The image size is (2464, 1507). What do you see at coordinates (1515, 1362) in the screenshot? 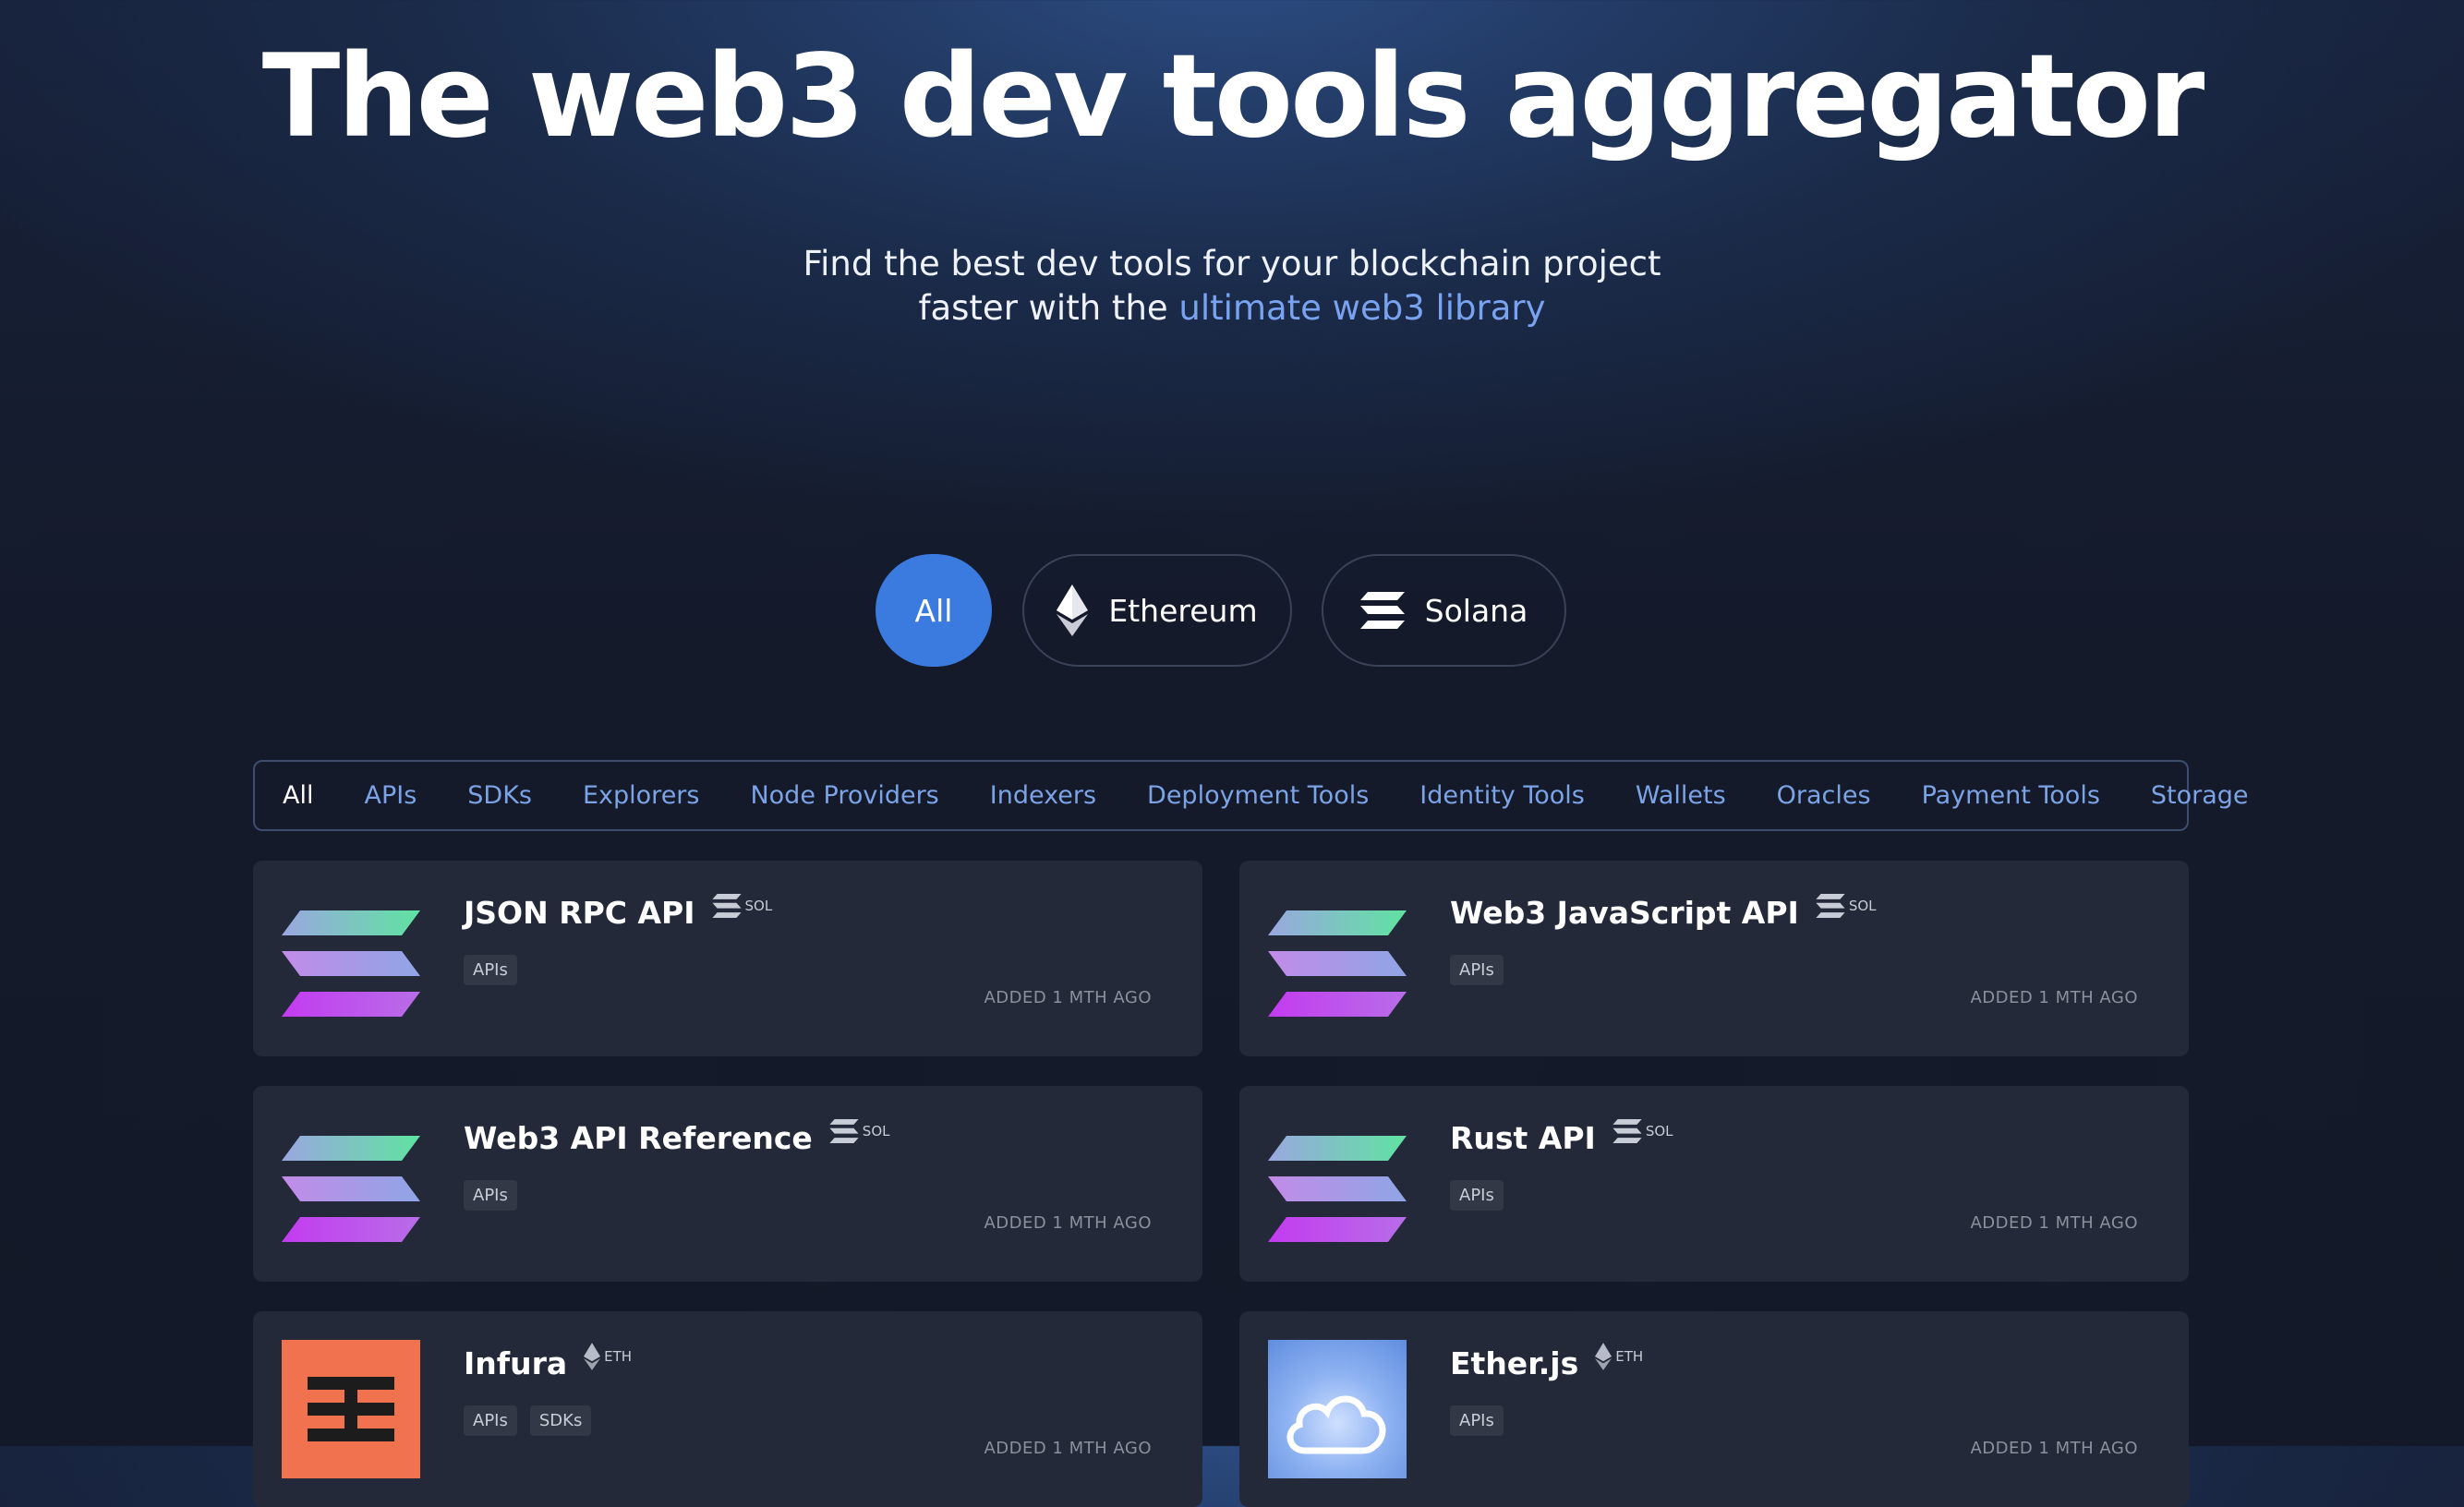
I see `tool-name: Ether.js` at bounding box center [1515, 1362].